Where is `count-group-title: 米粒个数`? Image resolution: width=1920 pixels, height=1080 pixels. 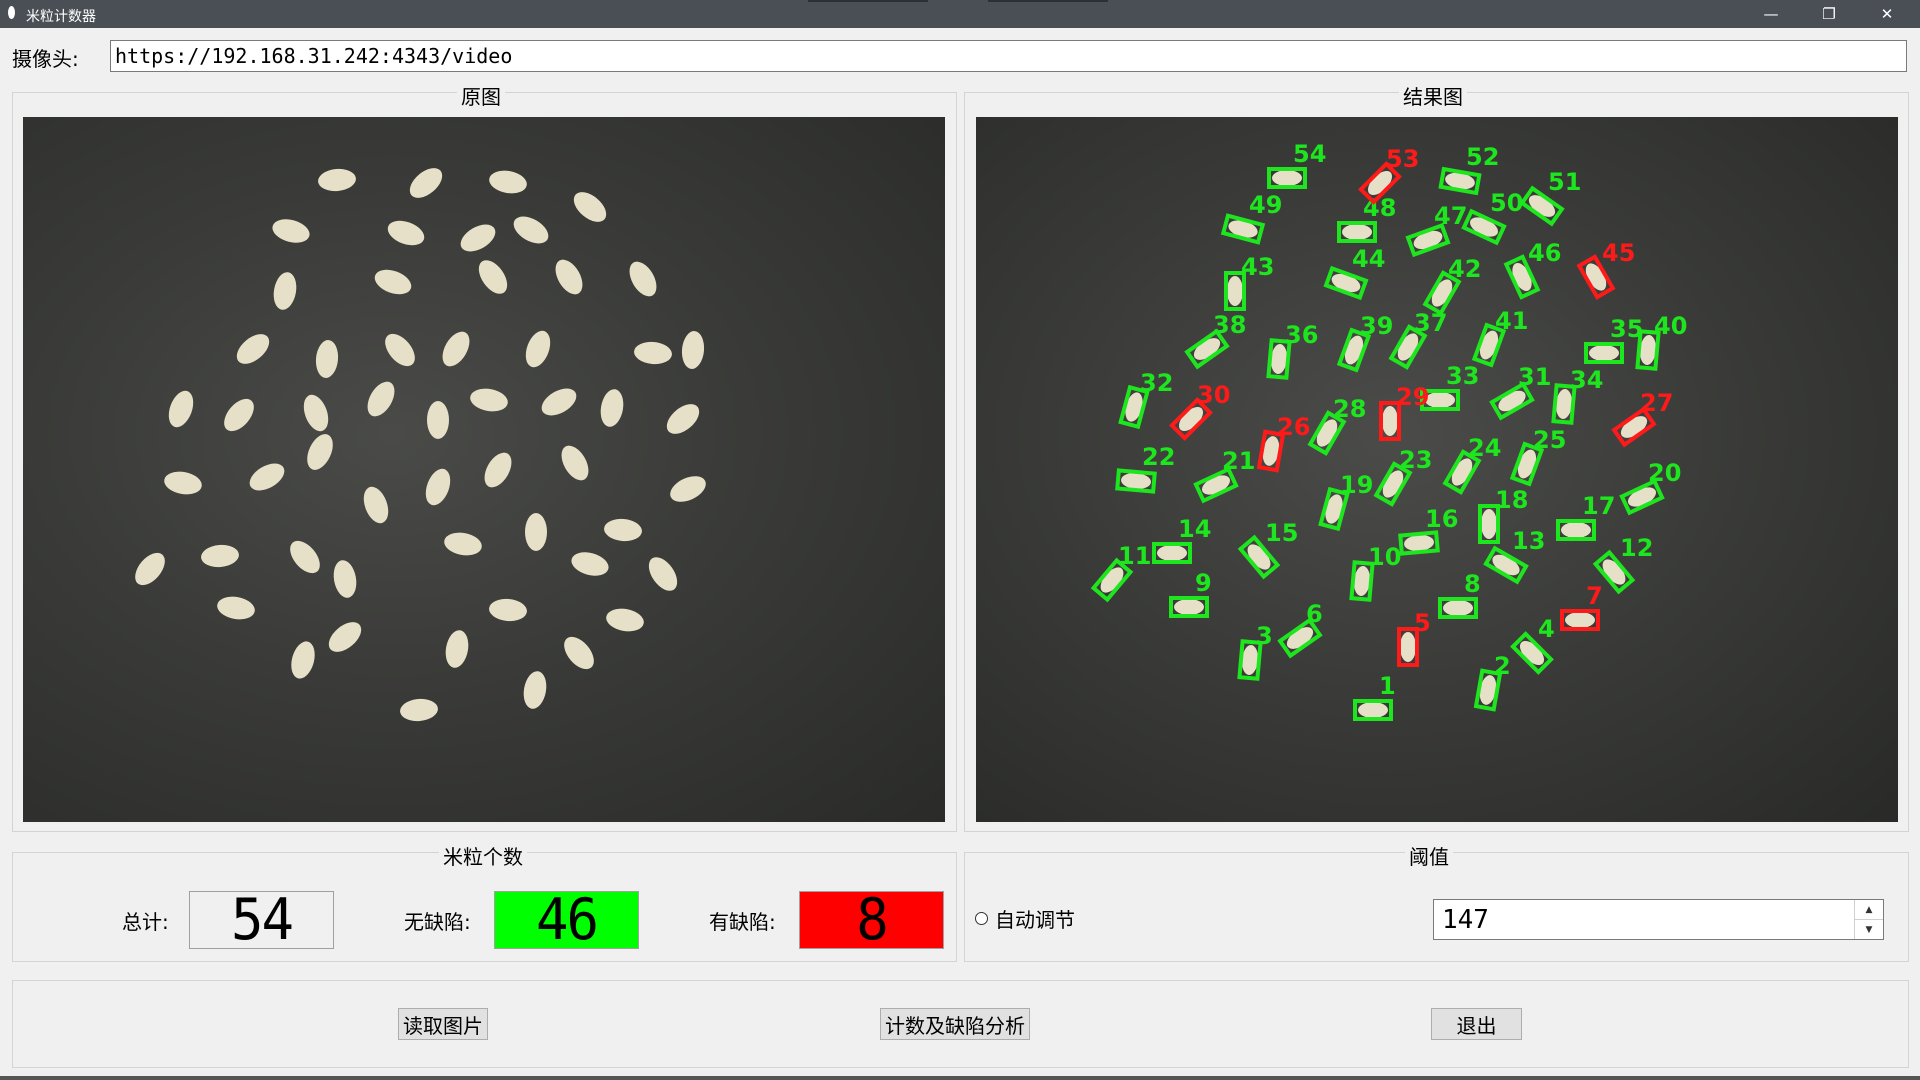 count-group-title: 米粒个数 is located at coordinates (483, 855).